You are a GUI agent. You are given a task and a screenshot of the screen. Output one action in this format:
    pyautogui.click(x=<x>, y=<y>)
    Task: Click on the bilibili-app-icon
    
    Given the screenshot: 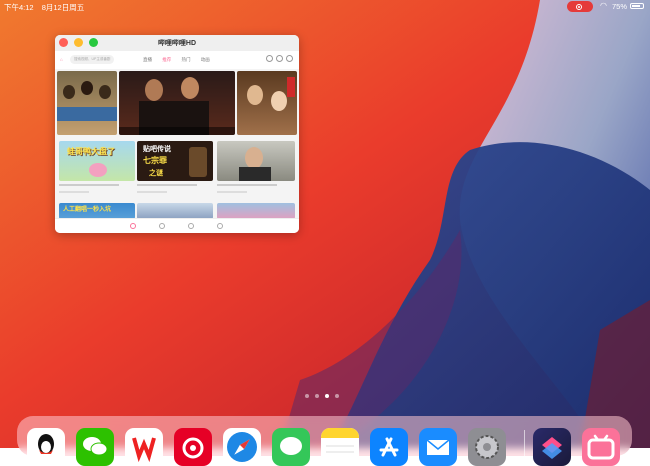 What is the action you would take?
    pyautogui.click(x=601, y=447)
    